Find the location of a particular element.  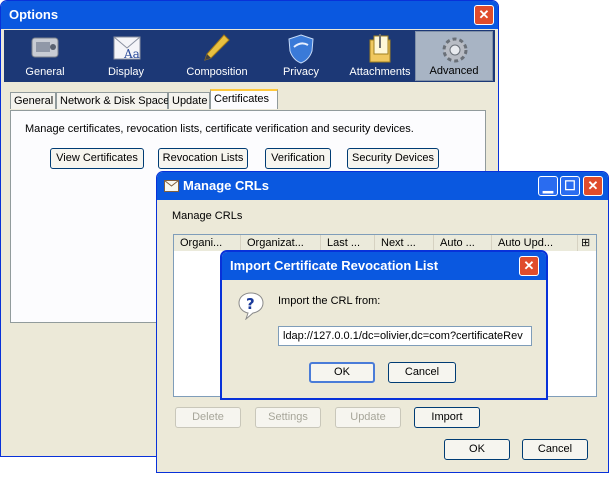

toolbar-label: Advanced is located at coordinates (454, 71).